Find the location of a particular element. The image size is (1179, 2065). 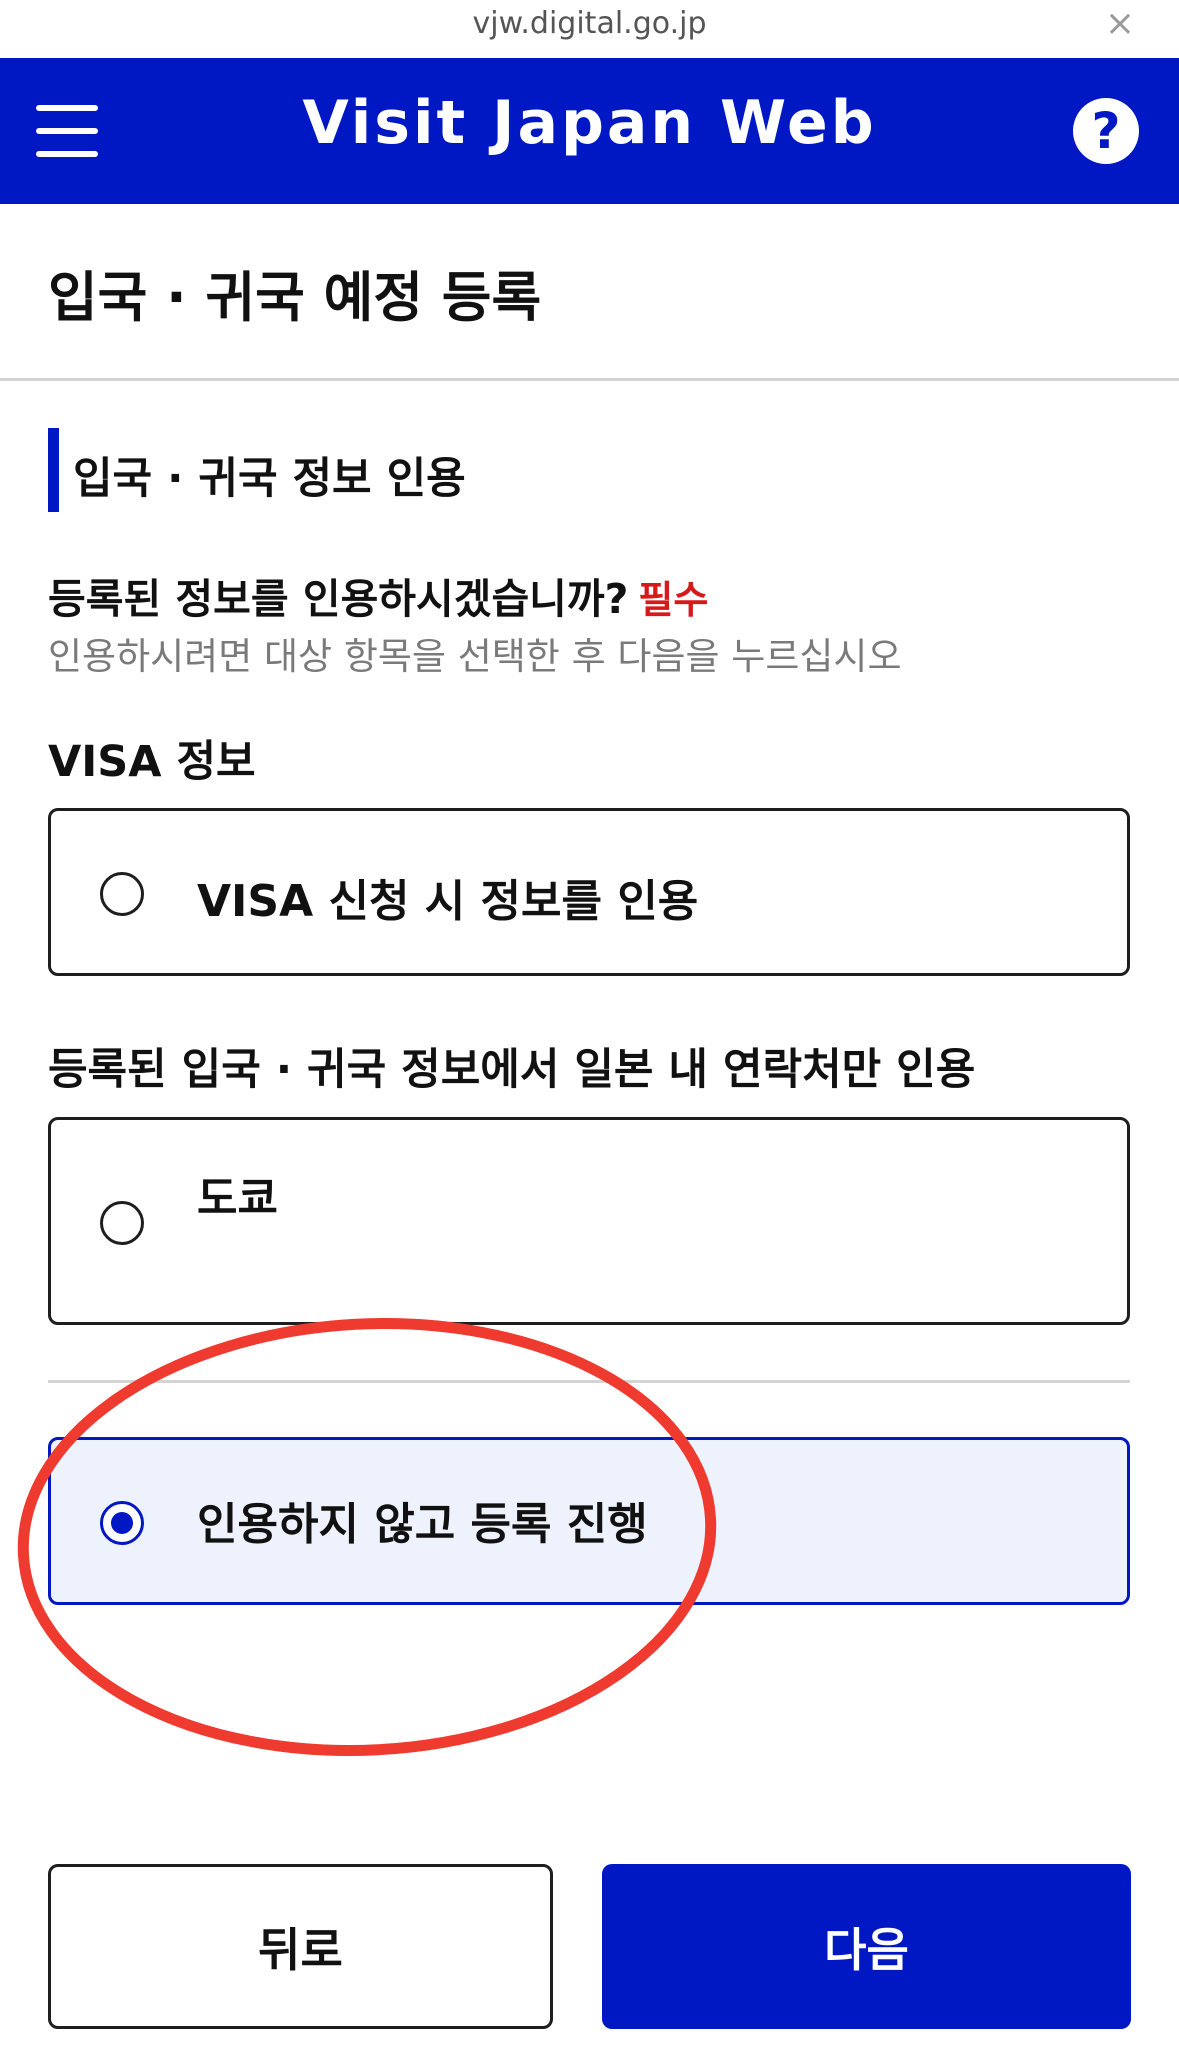

required-badge: 필수 is located at coordinates (673, 600).